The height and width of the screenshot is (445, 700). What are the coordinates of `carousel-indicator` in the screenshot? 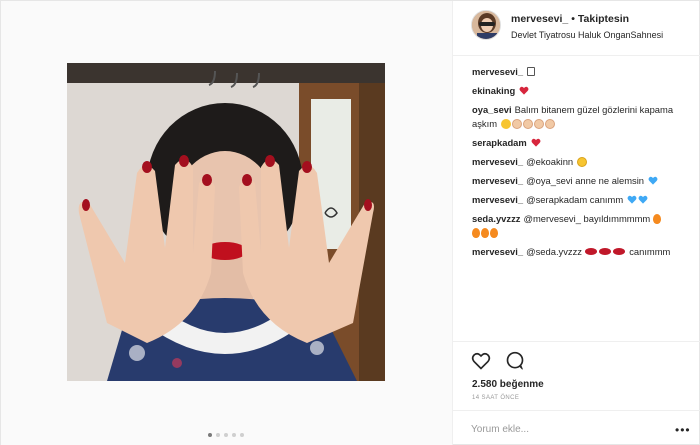 It's located at (226, 435).